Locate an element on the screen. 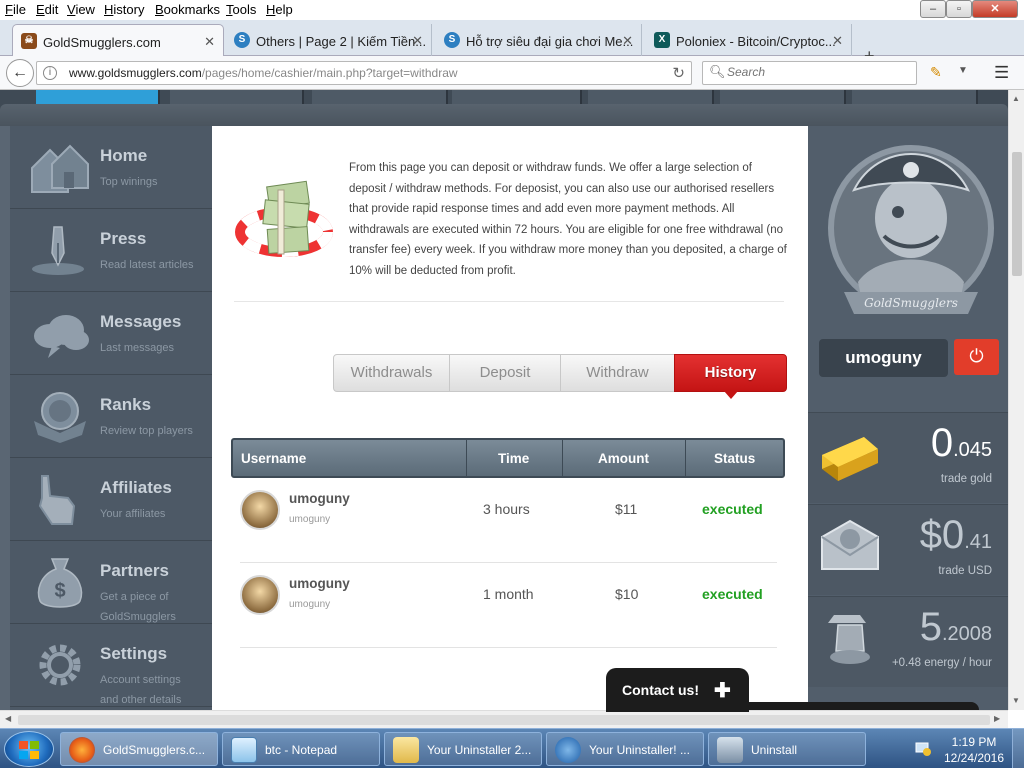  start-button is located at coordinates (29, 749).